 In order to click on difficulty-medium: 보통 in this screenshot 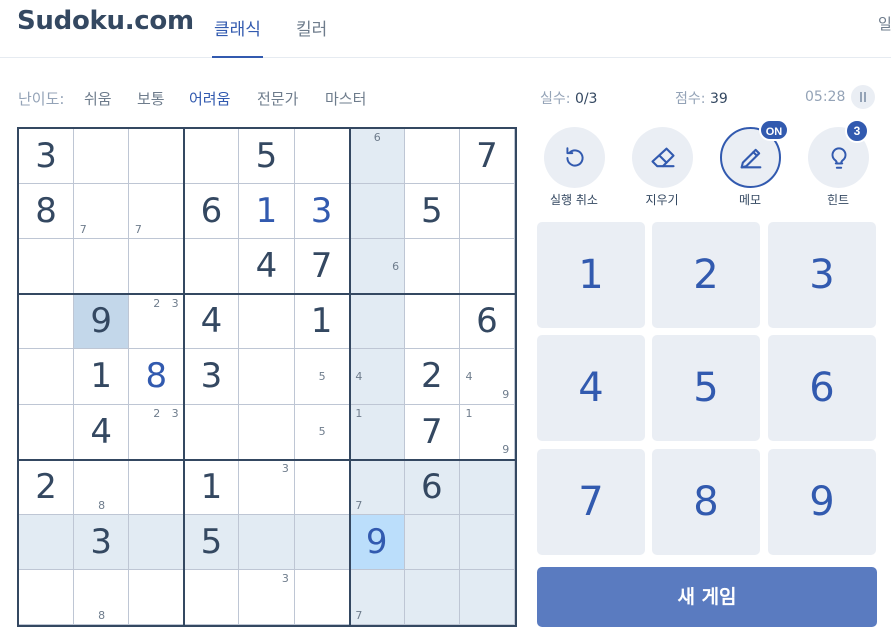, I will do `click(151, 98)`.